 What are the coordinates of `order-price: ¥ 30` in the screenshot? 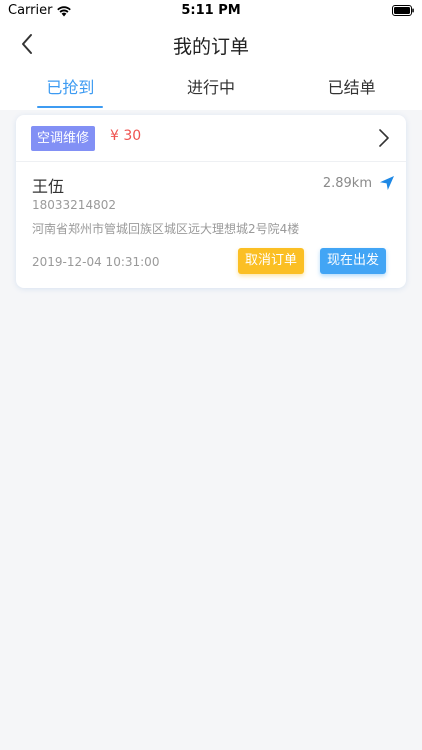 It's located at (126, 136).